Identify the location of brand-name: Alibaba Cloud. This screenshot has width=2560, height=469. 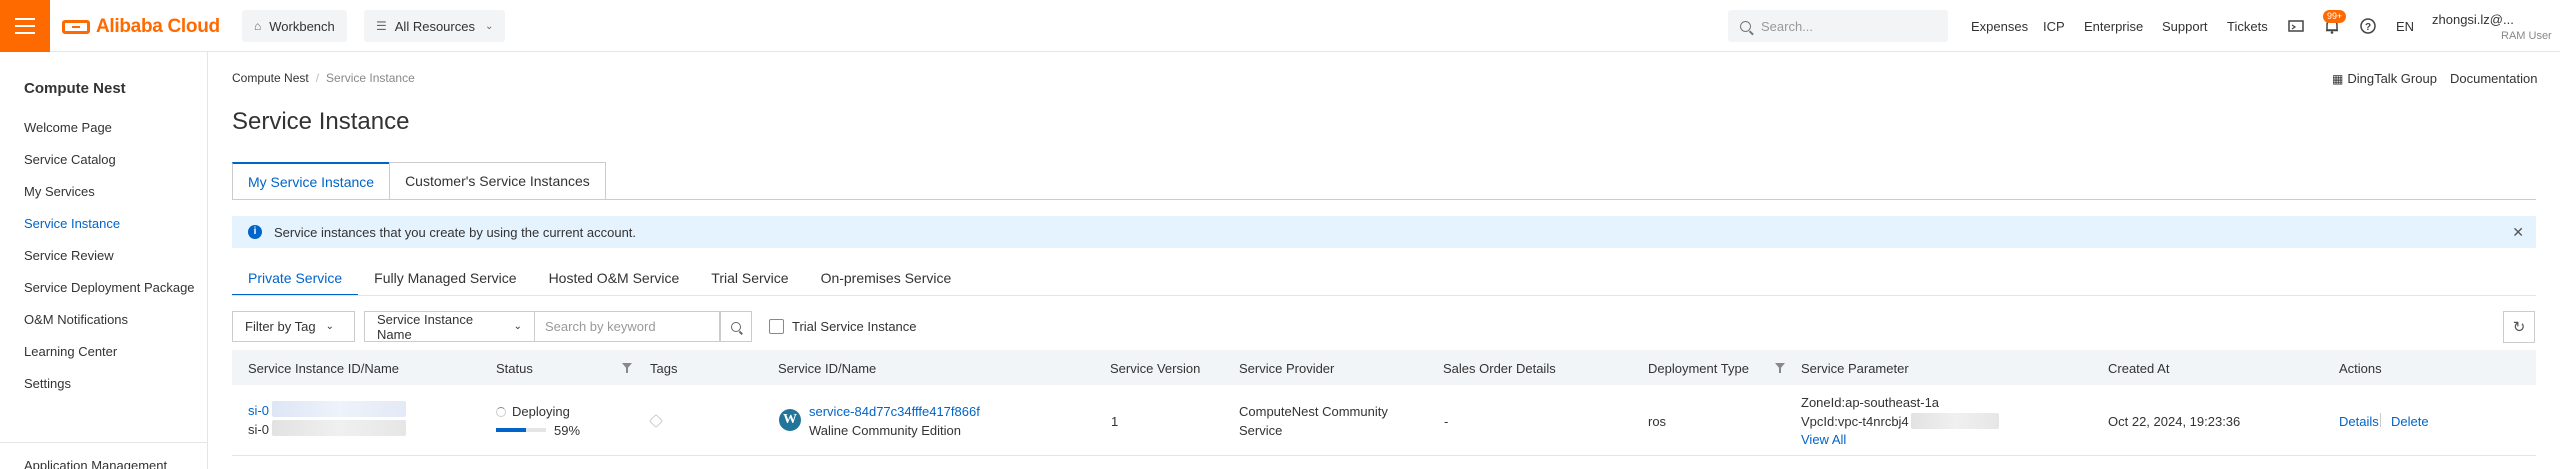
(158, 26).